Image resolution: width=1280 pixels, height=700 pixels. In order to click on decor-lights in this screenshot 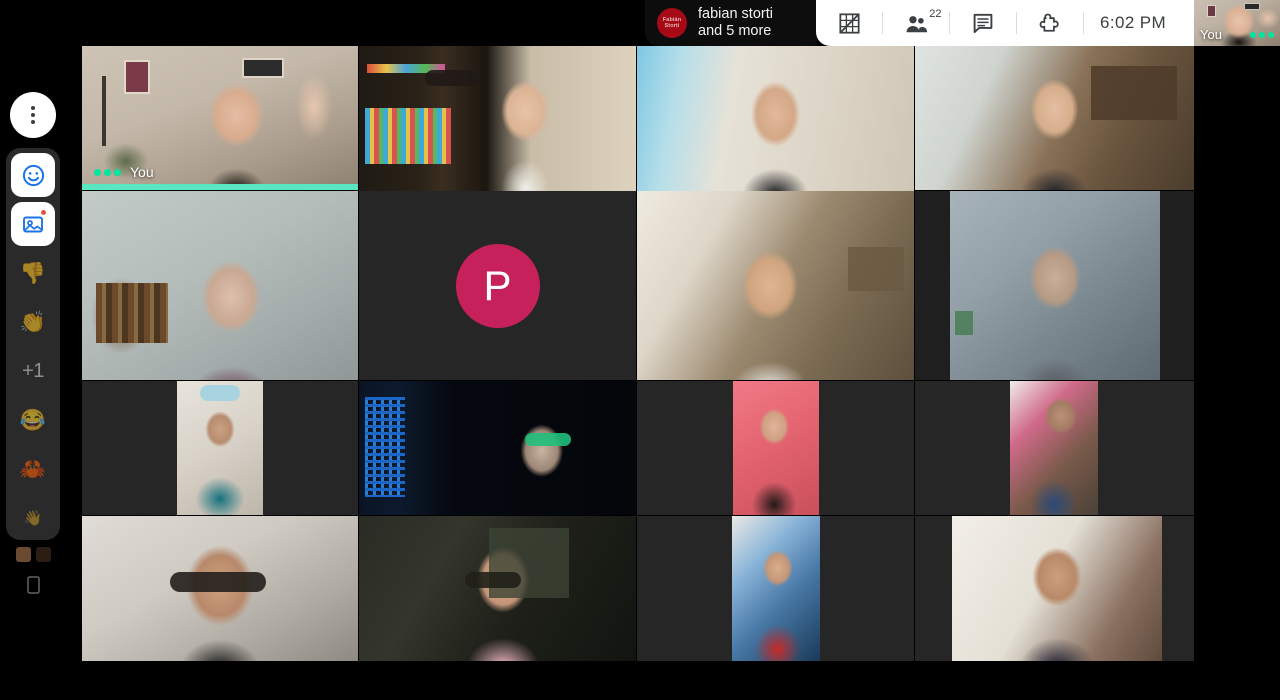, I will do `click(385, 447)`.